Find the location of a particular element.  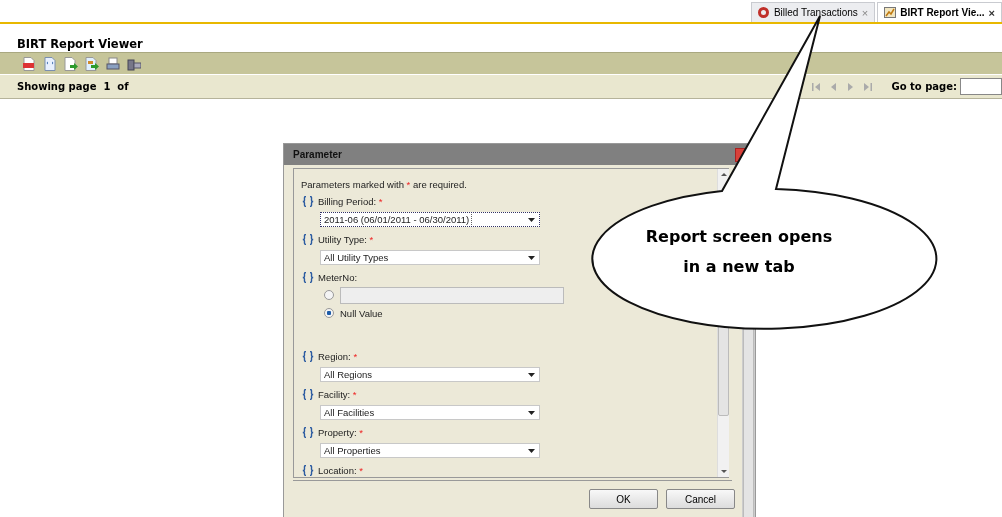

callout-text: Report screen opens in a new tab is located at coordinates (739, 252).